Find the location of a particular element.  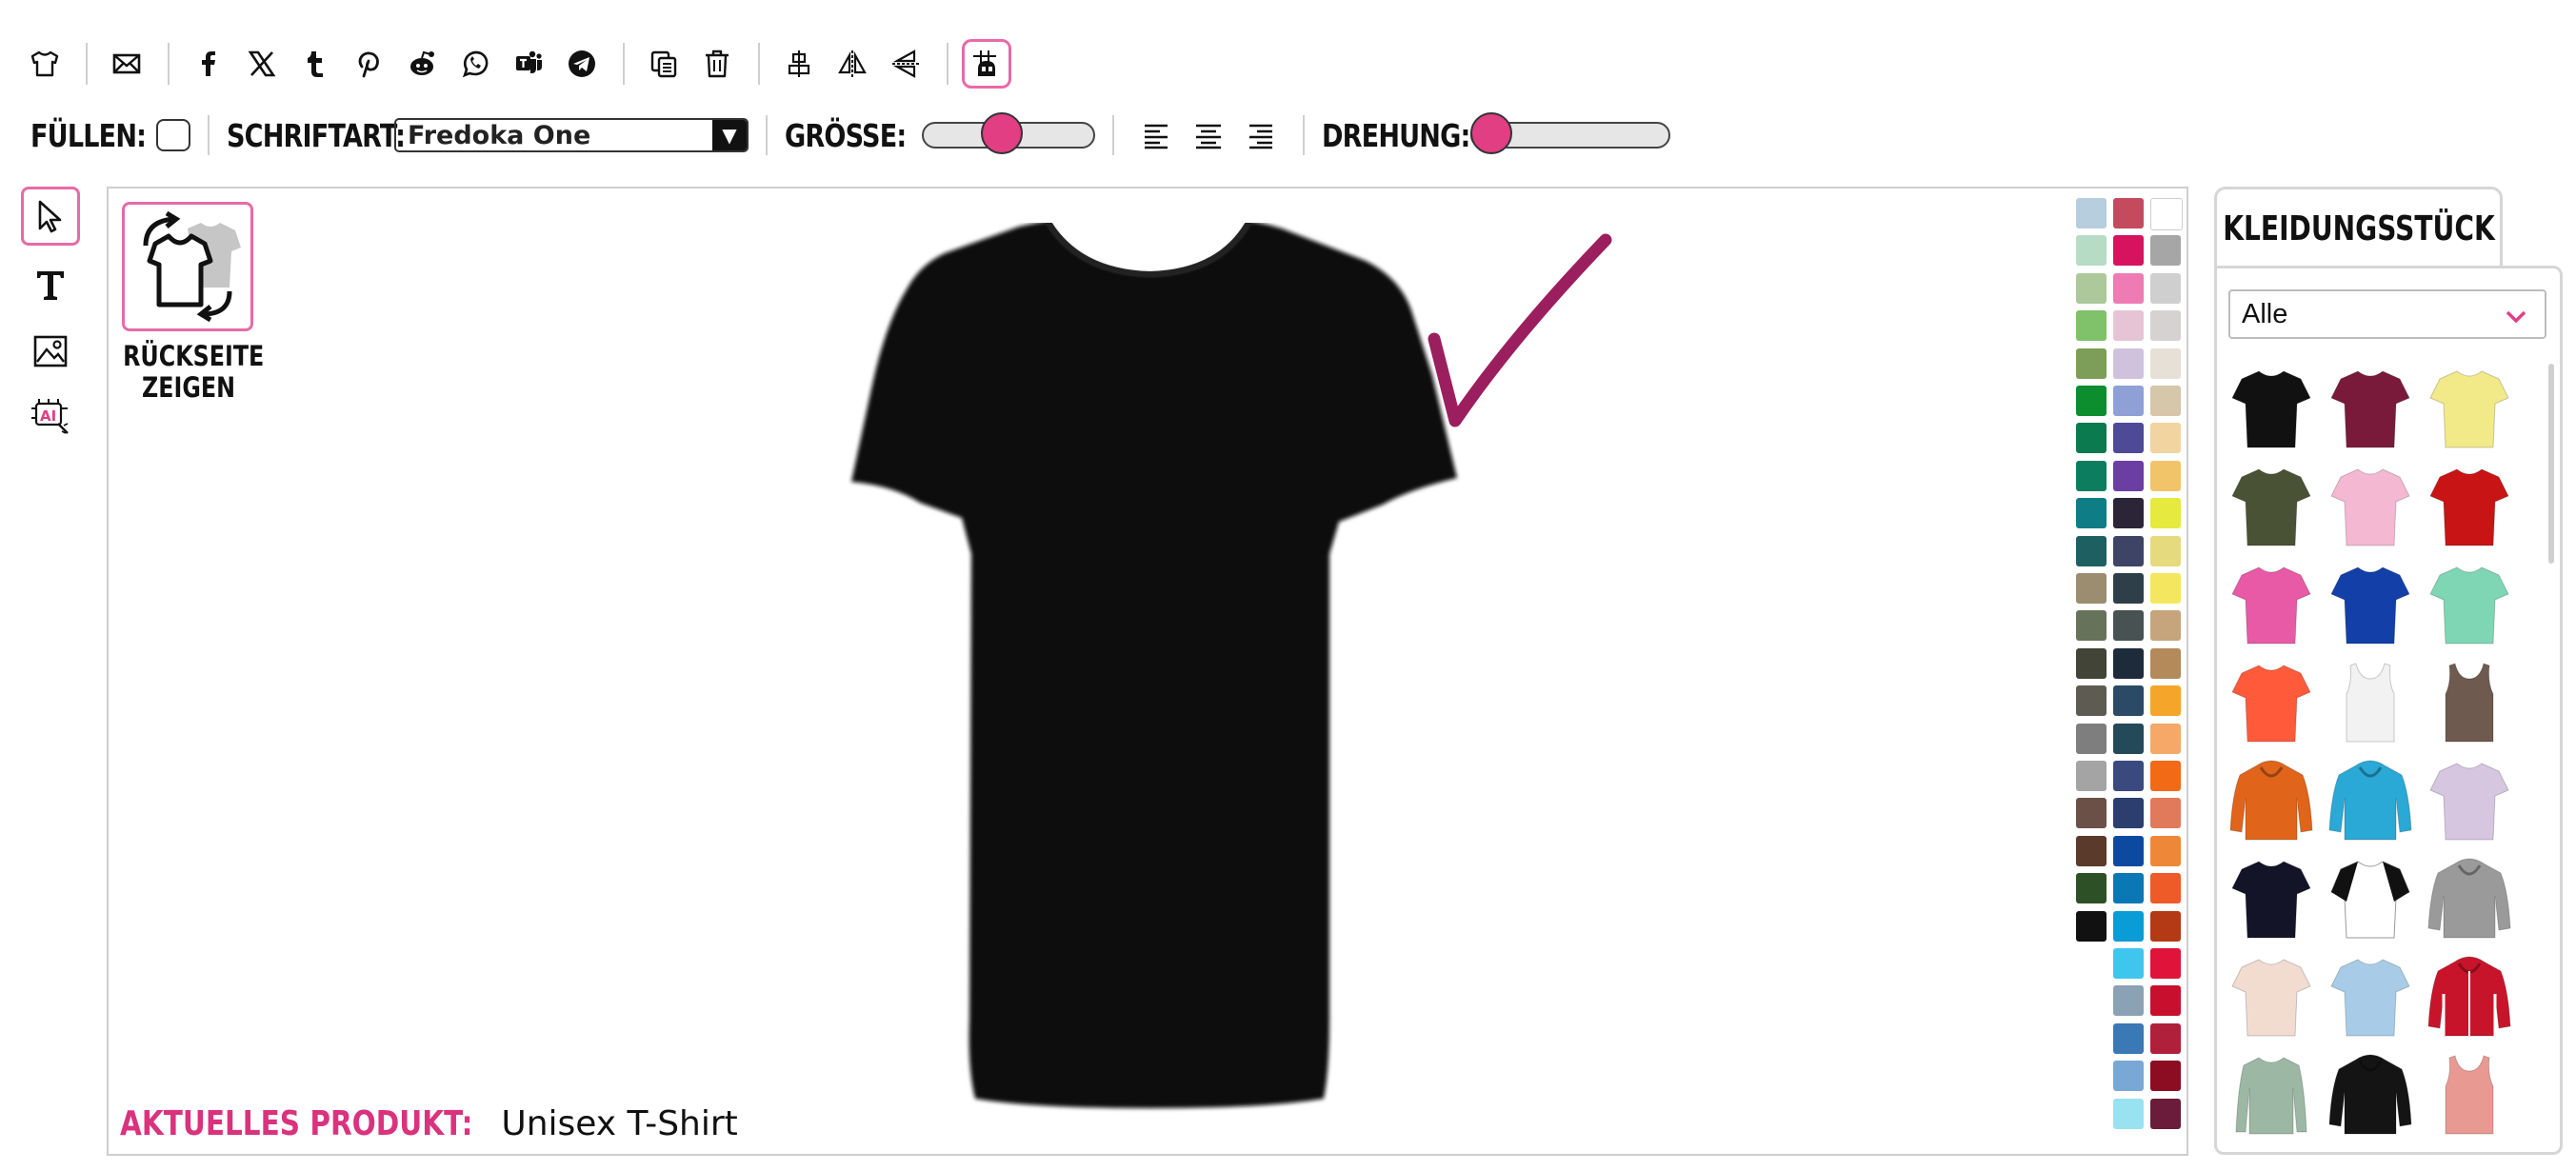

mail-icon is located at coordinates (126, 63).